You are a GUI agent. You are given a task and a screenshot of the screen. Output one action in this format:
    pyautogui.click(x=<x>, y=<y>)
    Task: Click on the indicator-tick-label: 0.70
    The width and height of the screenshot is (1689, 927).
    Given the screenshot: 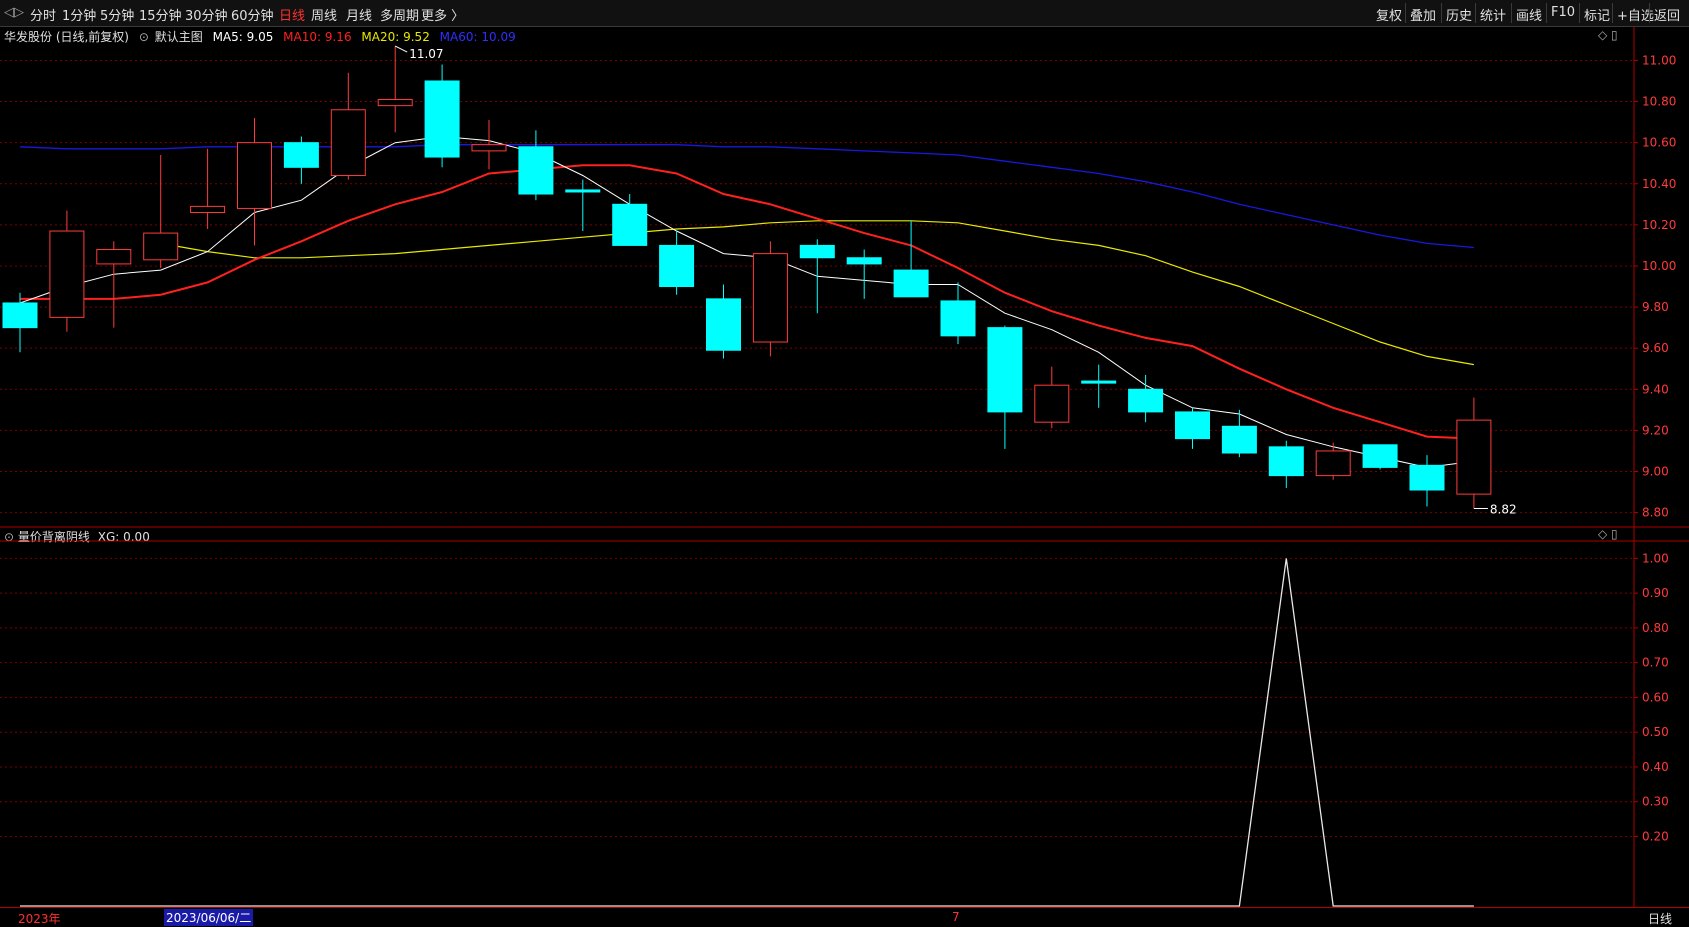 What is the action you would take?
    pyautogui.click(x=1655, y=663)
    